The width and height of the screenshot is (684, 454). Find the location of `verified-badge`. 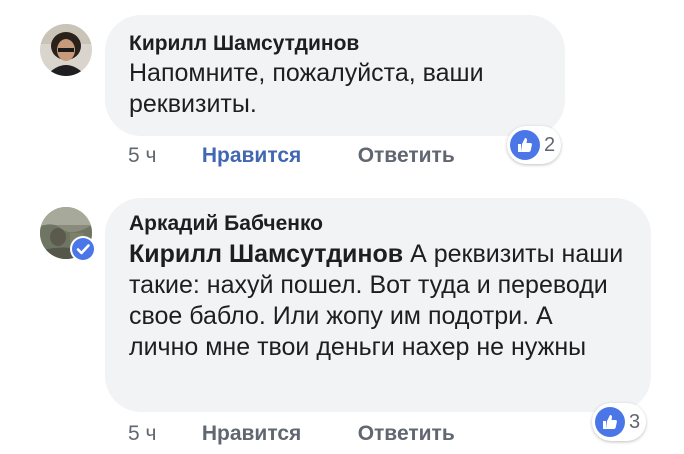

verified-badge is located at coordinates (83, 249).